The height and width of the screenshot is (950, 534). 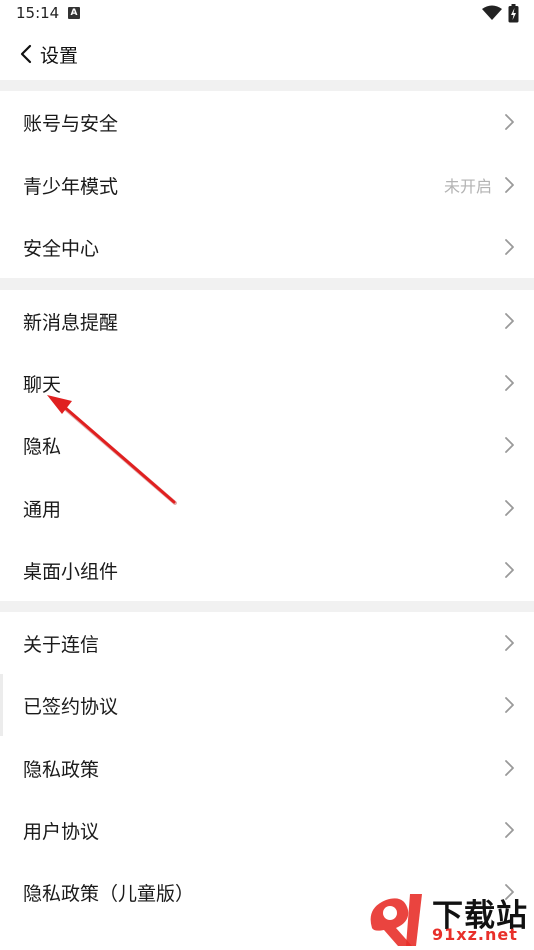 I want to click on watermark-site: 91xz.net, so click(x=475, y=934).